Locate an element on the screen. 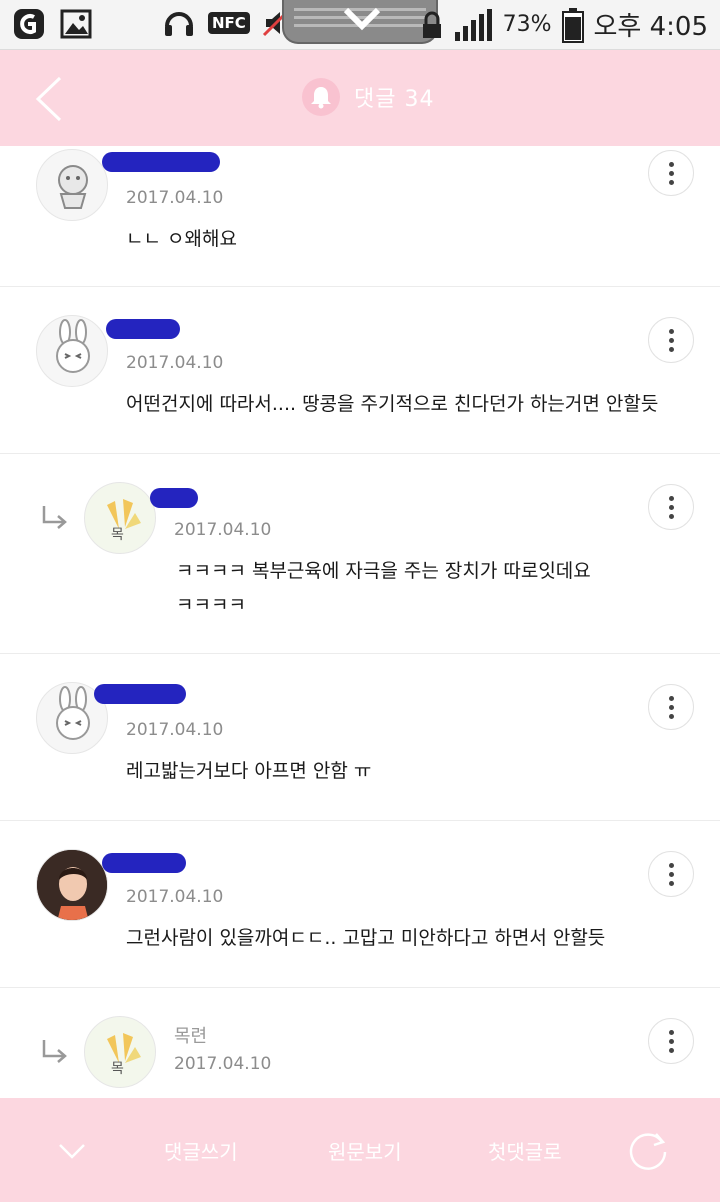 This screenshot has width=720, height=1202. battery-percent: 73% is located at coordinates (527, 24).